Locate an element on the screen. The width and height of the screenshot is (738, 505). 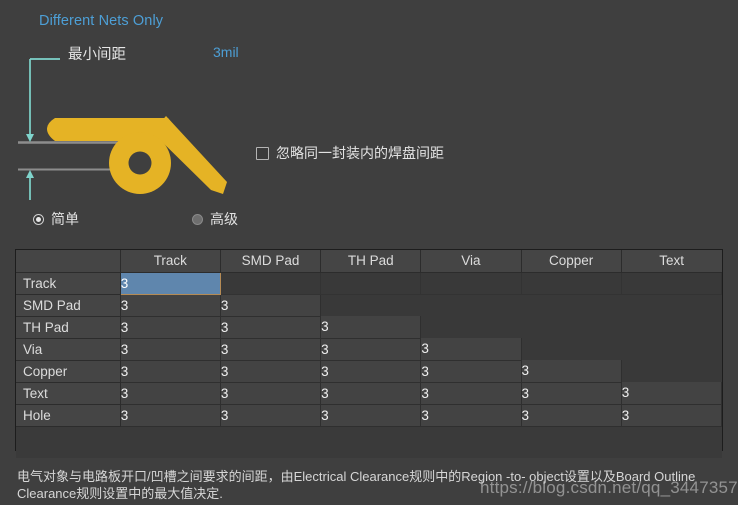
matrix-spacer-row is located at coordinates (369, 442).